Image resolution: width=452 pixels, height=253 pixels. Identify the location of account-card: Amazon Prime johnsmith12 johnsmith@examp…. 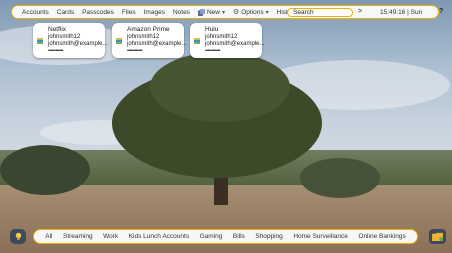
(149, 40).